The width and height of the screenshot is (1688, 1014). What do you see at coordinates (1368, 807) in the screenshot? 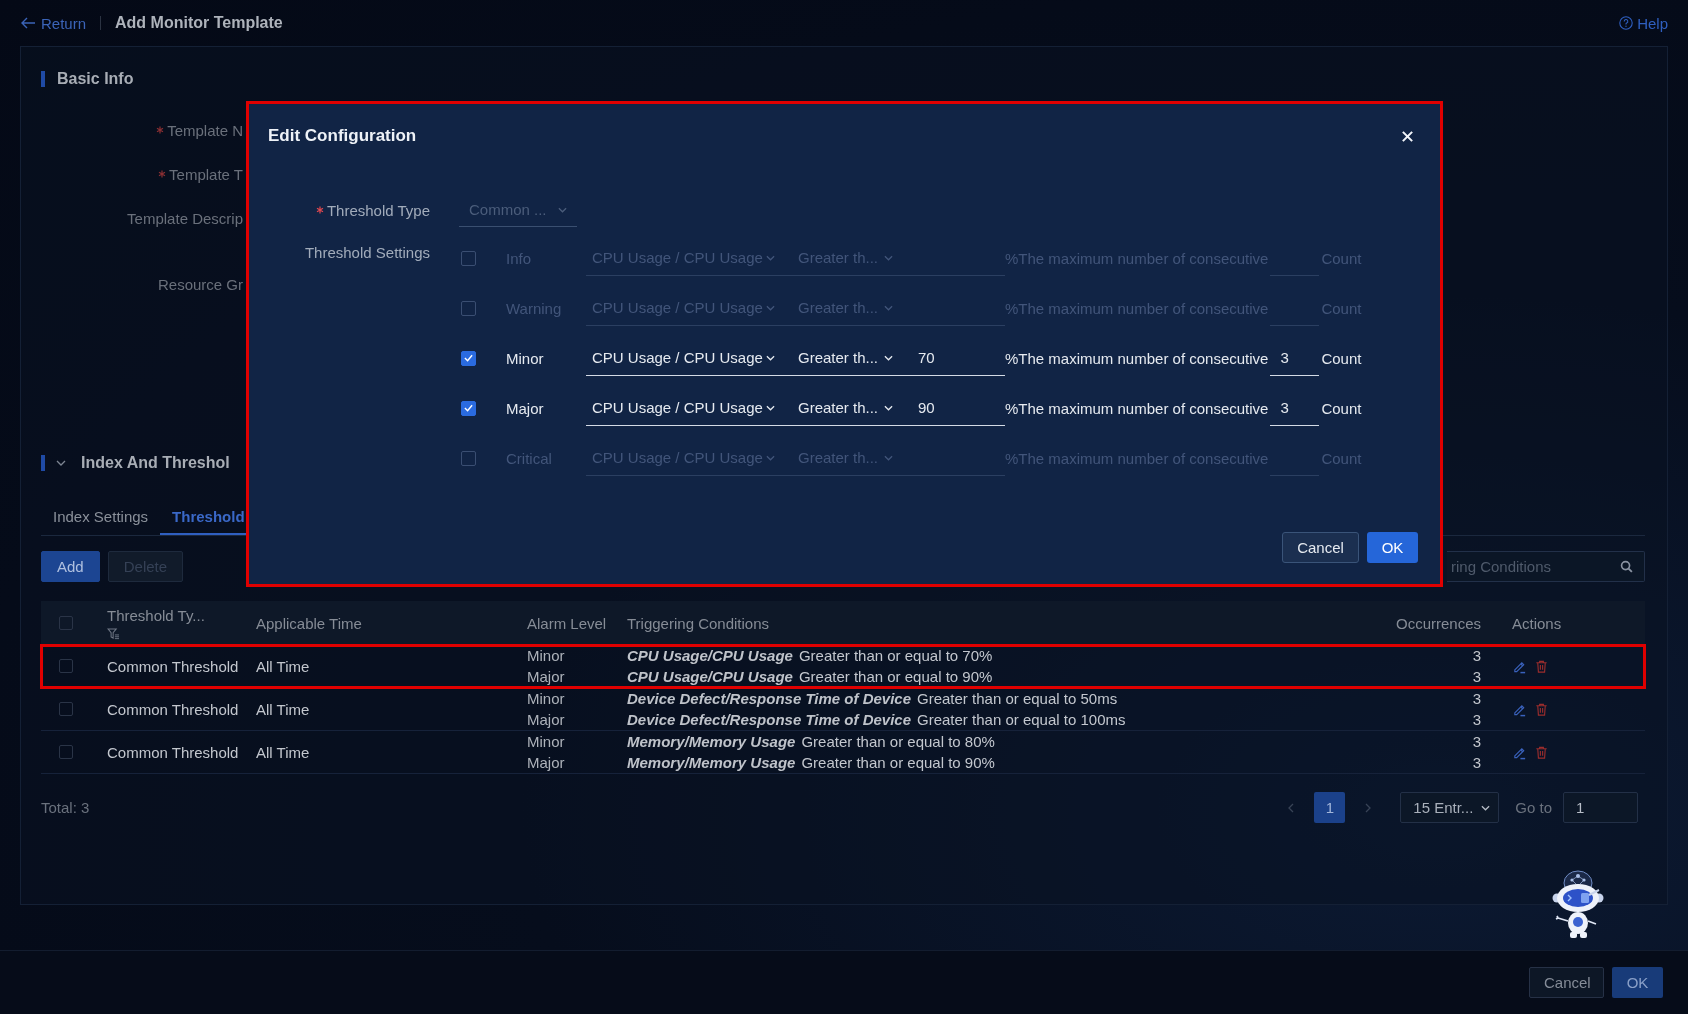
I see `chevron-right-icon` at bounding box center [1368, 807].